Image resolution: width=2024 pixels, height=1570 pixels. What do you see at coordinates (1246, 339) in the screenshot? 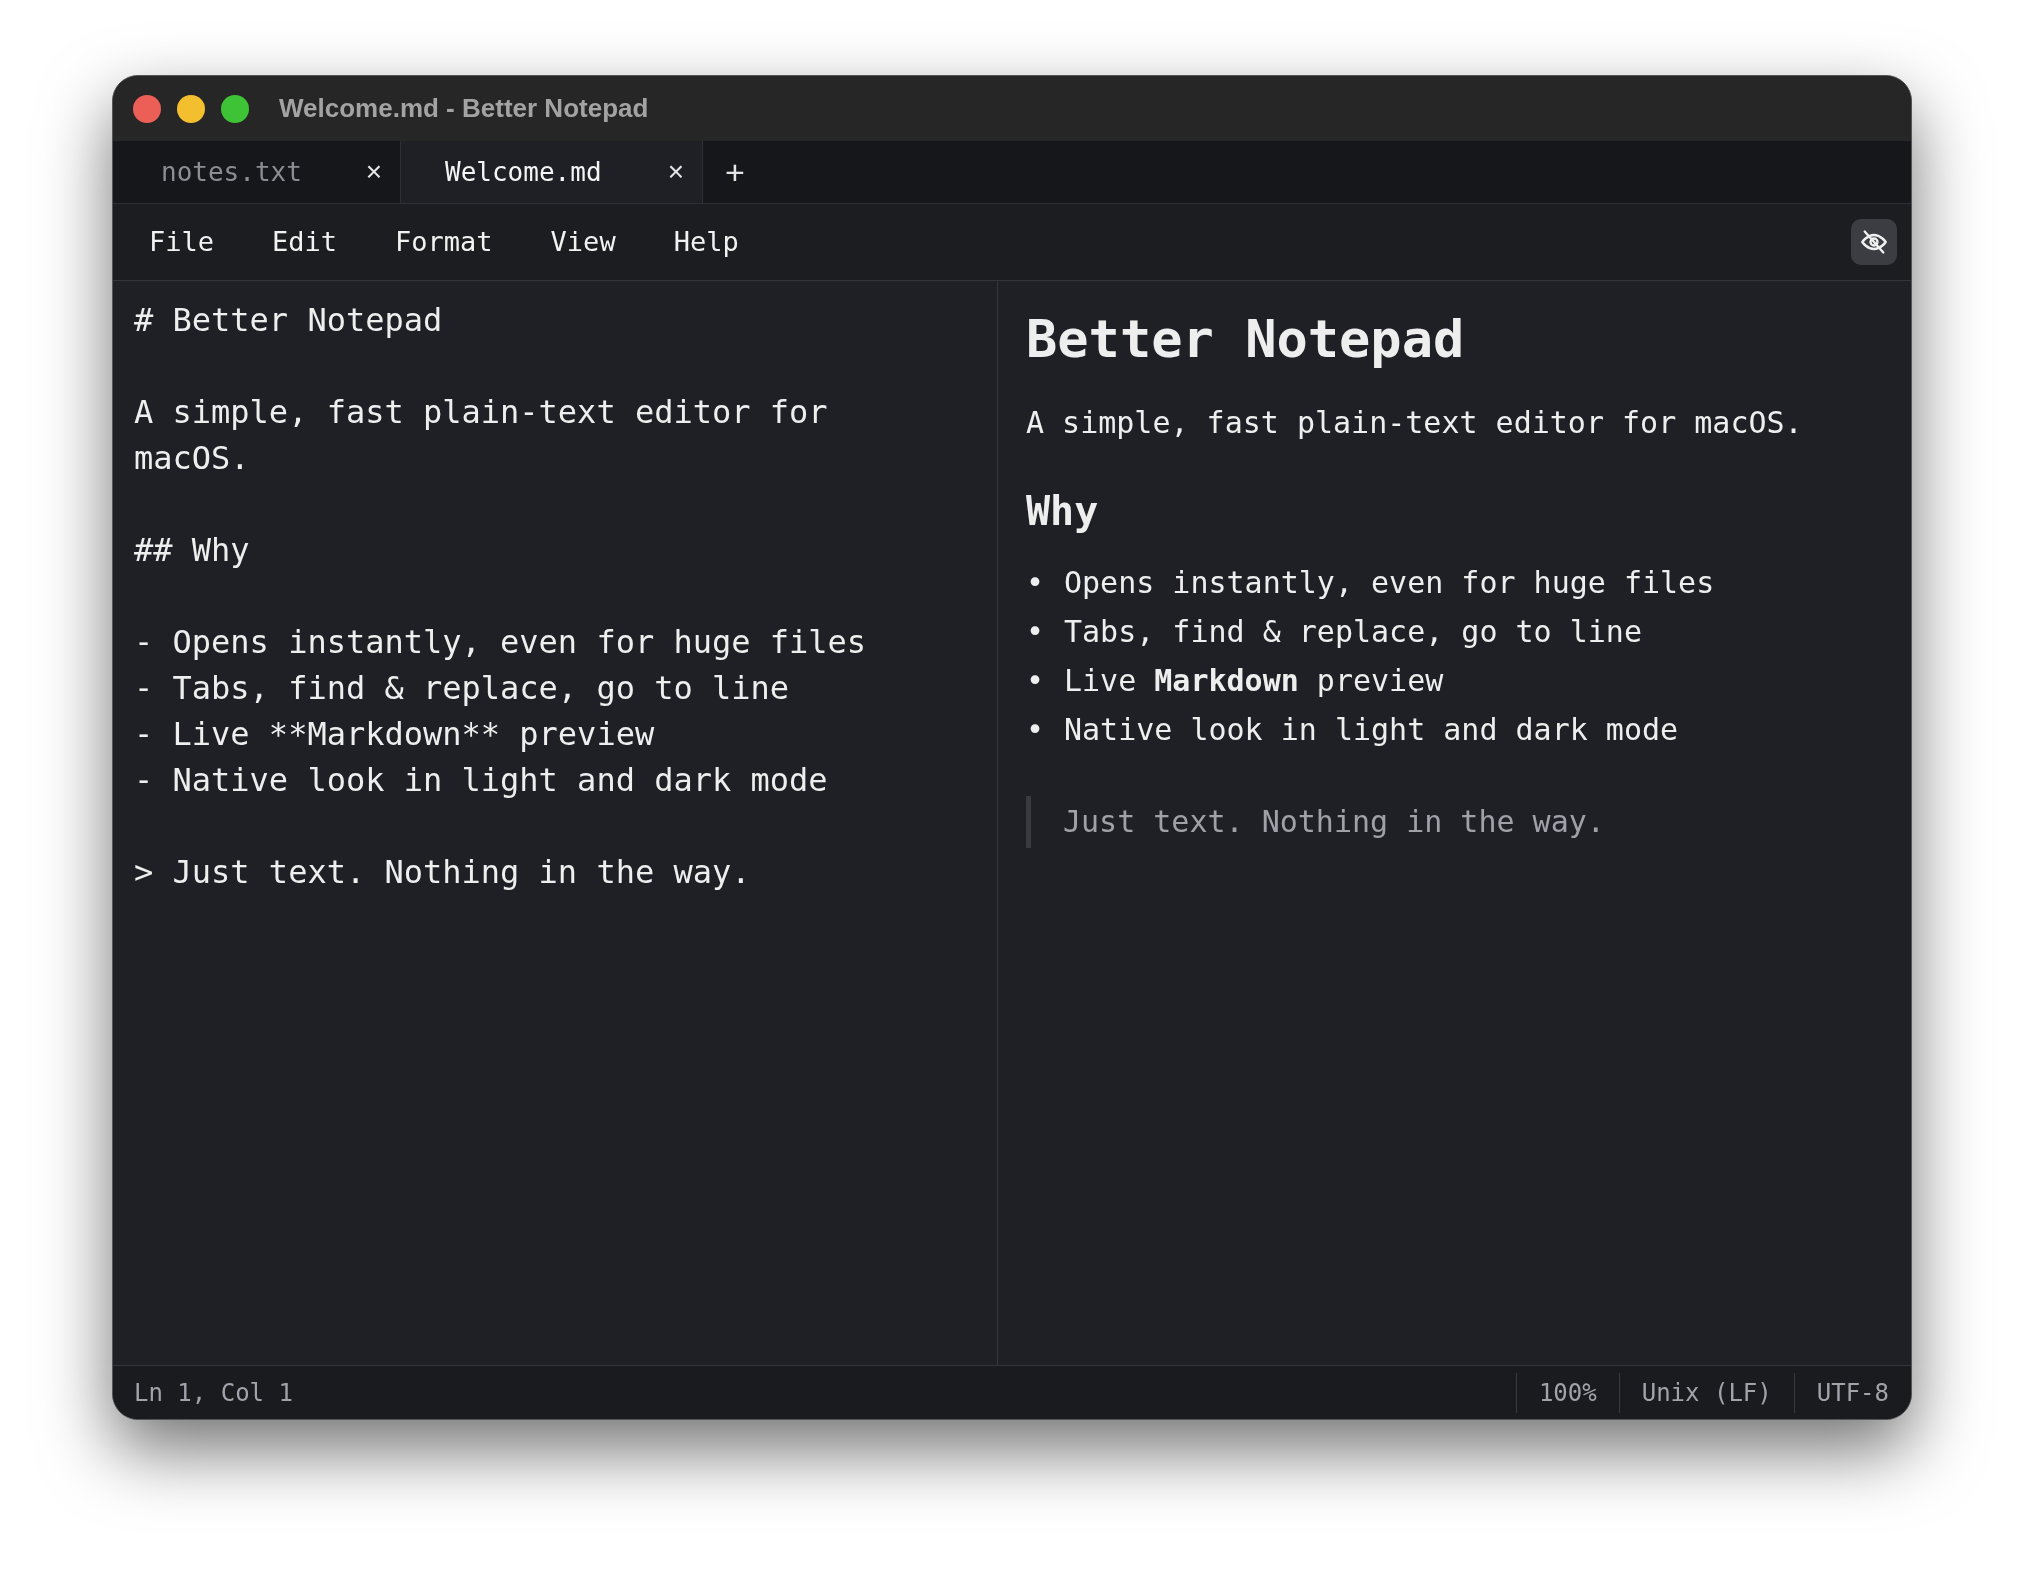
I see `preview-heading: Better Notepad` at bounding box center [1246, 339].